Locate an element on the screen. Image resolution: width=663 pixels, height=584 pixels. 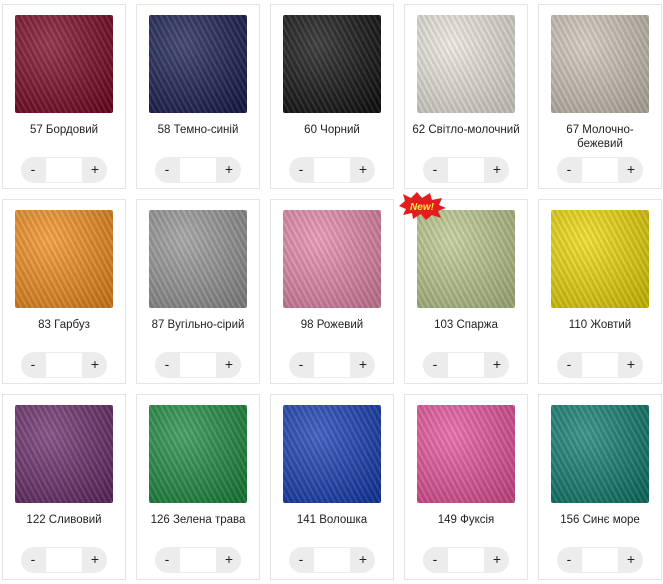
product-card: New! 103 Спаржа - + is located at coordinates (463, 288).